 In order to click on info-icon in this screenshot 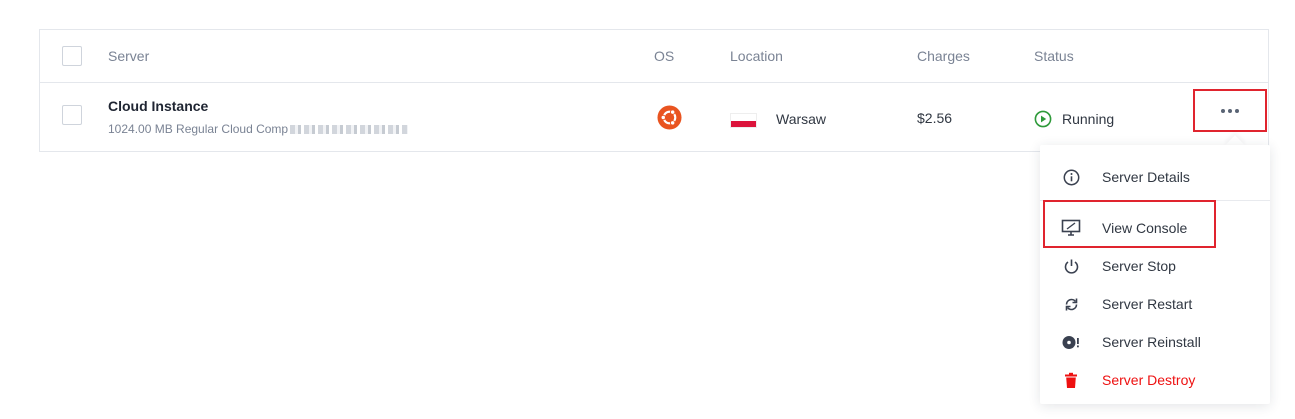, I will do `click(1071, 177)`.